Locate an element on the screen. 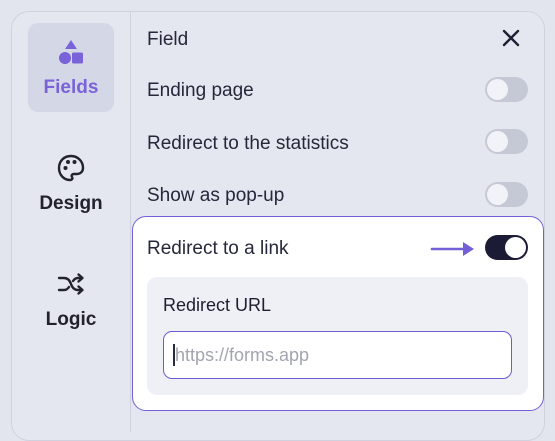  sidebar-item-label: Design is located at coordinates (71, 203).